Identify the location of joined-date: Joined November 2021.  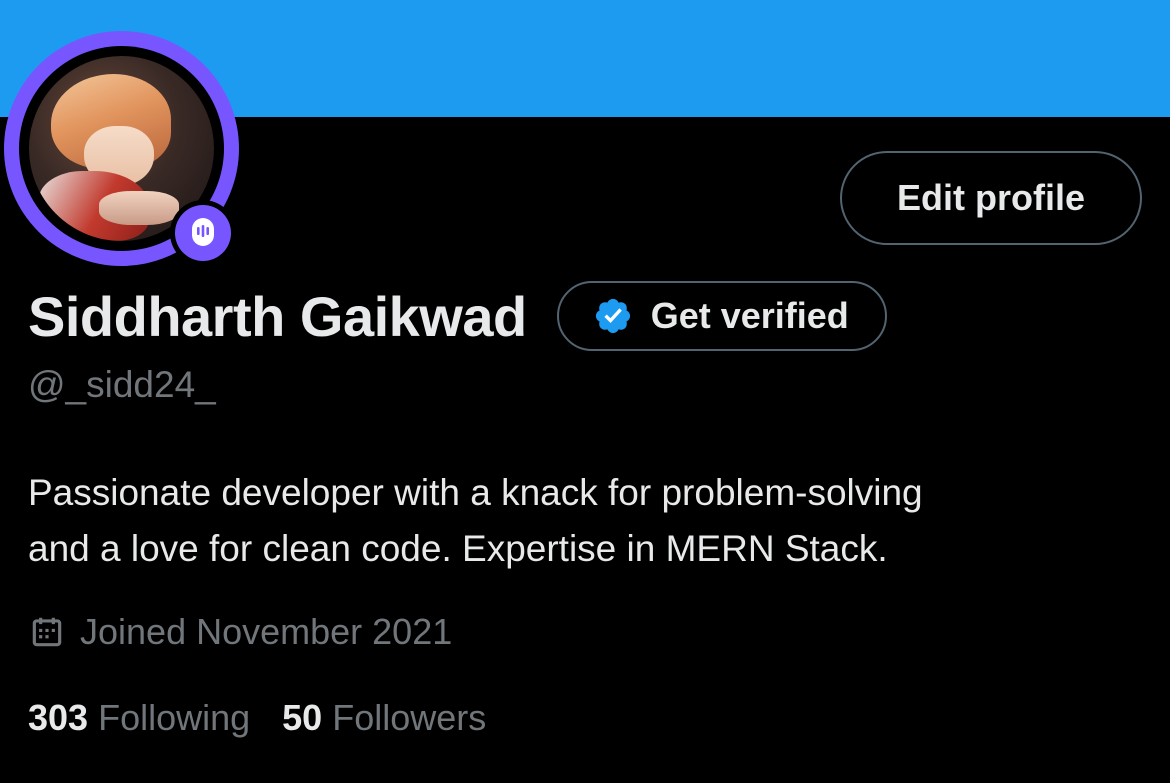
(240, 632).